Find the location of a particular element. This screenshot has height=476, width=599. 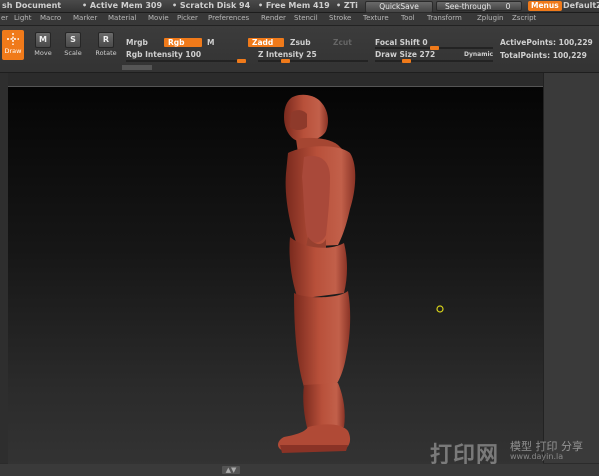

z-intensity-knob is located at coordinates (285, 61).